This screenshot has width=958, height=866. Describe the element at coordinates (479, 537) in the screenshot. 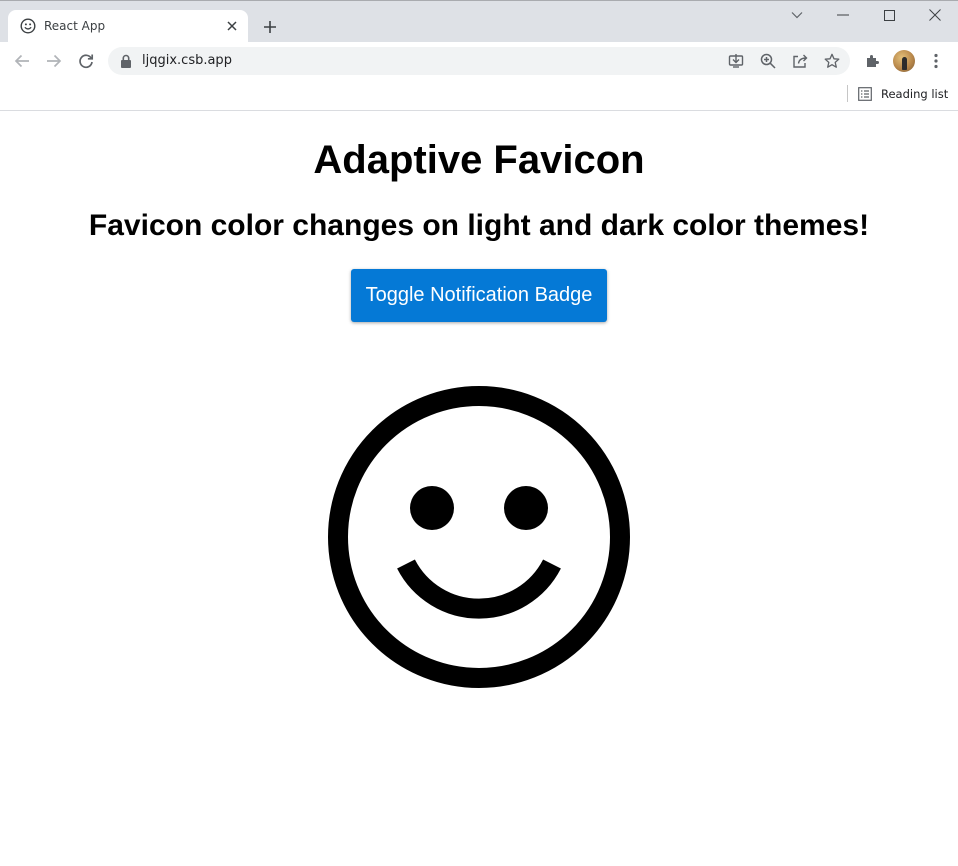

I see `smiley-face-icon` at that location.